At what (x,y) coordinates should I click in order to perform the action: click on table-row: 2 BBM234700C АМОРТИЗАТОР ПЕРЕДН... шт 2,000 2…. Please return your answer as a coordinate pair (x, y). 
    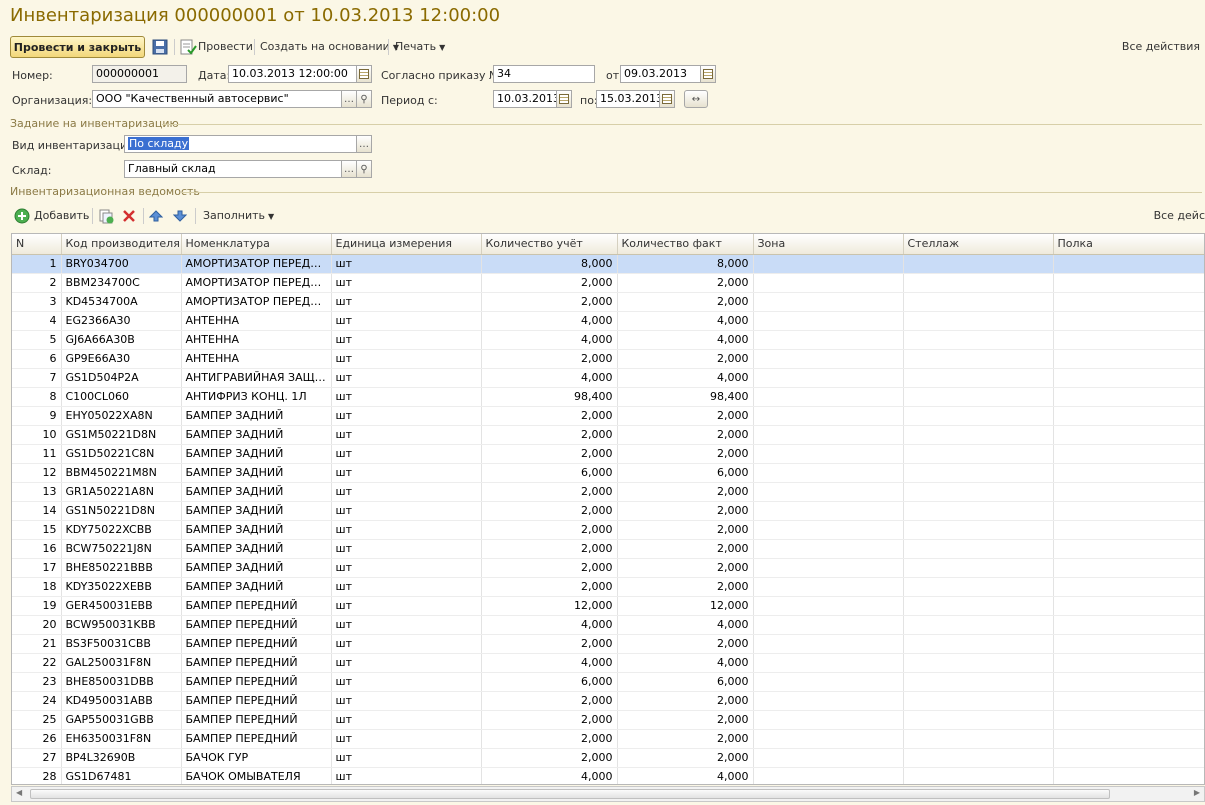
    Looking at the image, I should click on (608, 283).